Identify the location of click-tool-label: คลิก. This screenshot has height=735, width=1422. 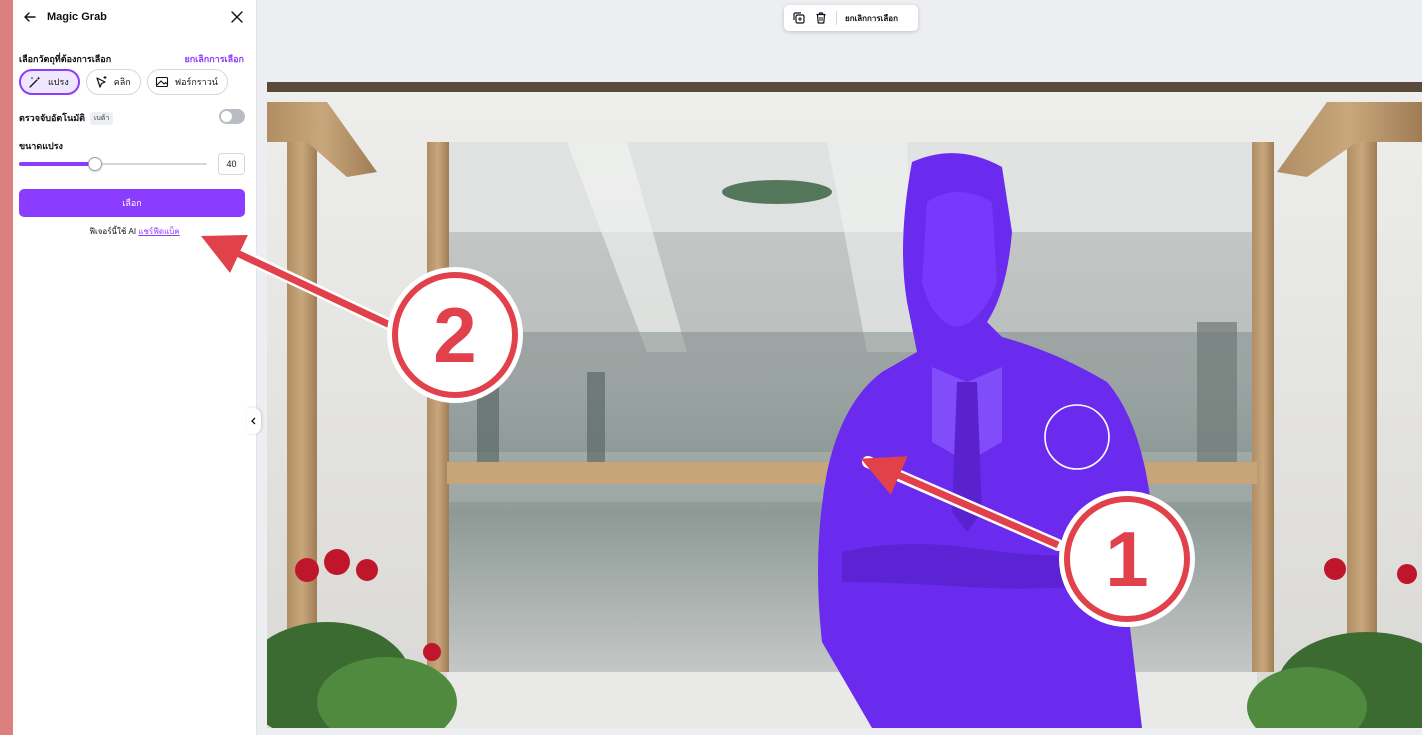
(122, 82).